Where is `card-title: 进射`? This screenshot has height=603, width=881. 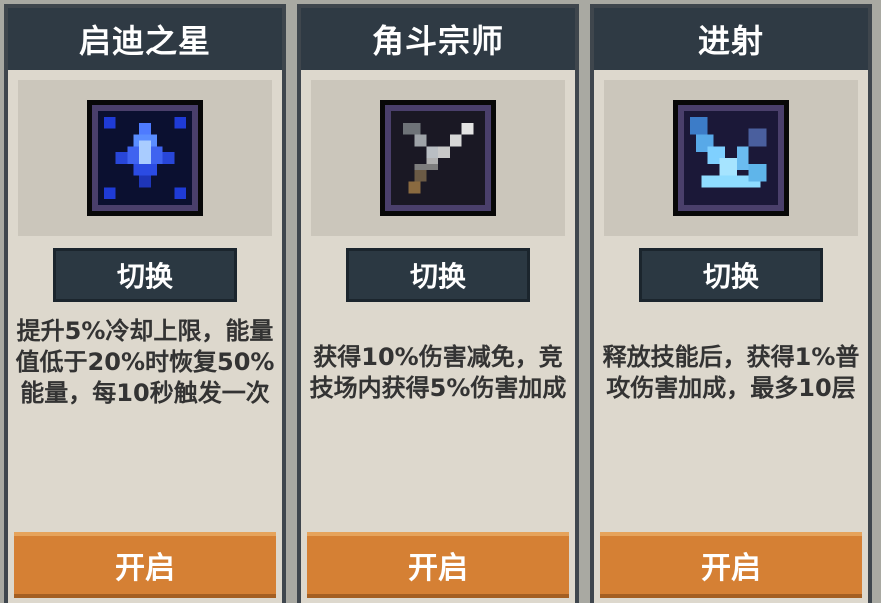
card-title: 进射 is located at coordinates (730, 41).